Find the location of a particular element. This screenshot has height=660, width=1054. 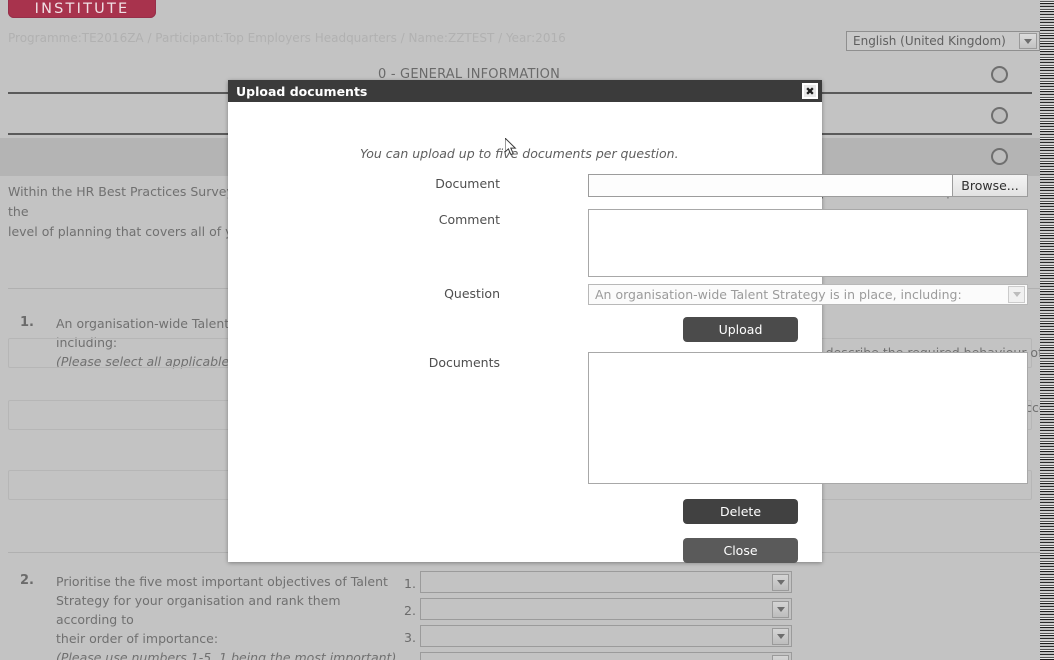

question-field-label: Question is located at coordinates (472, 293).